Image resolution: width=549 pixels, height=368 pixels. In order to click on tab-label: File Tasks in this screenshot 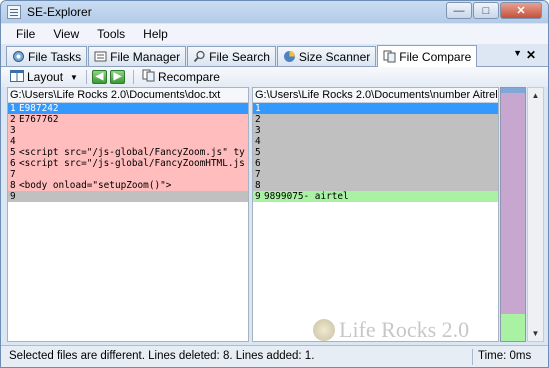, I will do `click(55, 56)`.